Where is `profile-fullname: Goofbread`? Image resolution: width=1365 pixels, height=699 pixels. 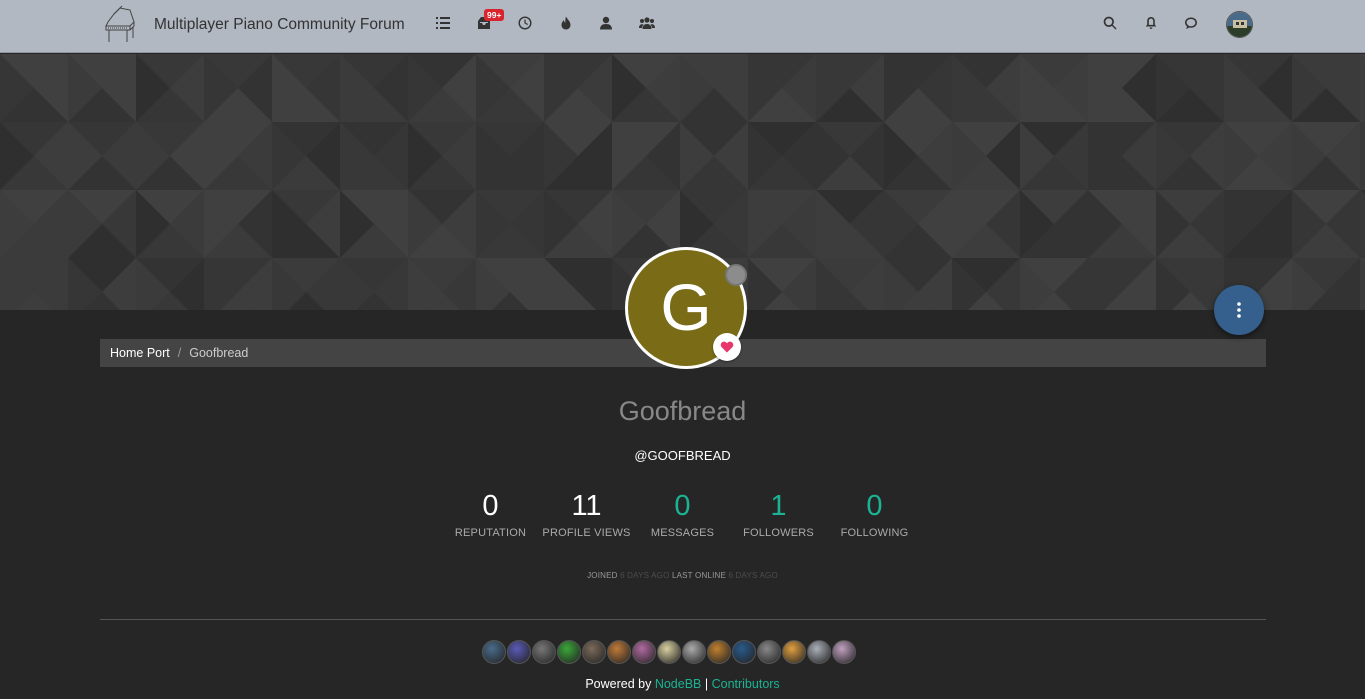
profile-fullname: Goofbread is located at coordinates (682, 411).